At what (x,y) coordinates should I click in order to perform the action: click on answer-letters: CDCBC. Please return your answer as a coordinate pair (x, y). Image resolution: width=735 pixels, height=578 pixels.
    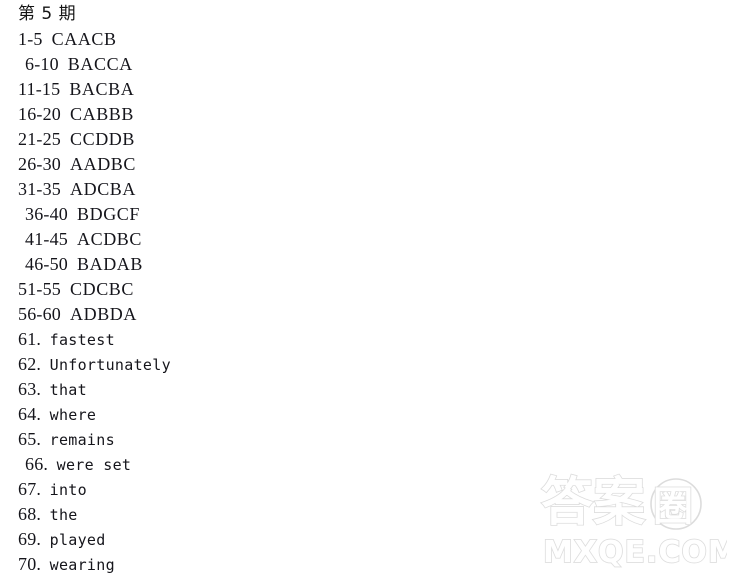
    Looking at the image, I should click on (102, 289).